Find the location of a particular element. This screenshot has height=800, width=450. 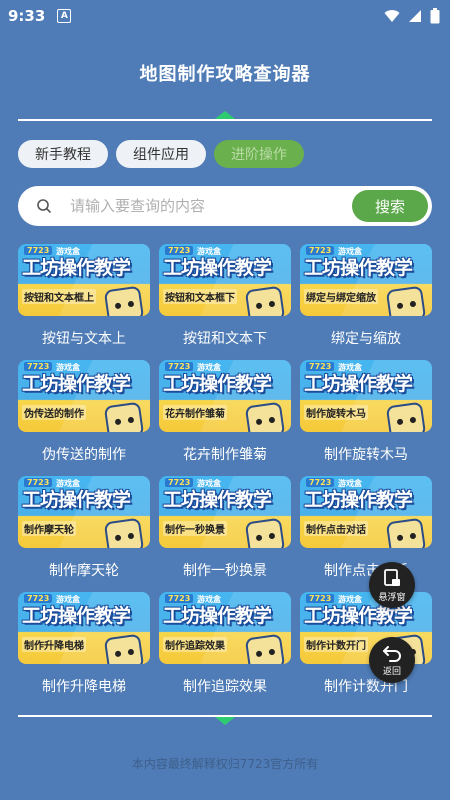

tab-beginner: 新手教程 is located at coordinates (63, 154).